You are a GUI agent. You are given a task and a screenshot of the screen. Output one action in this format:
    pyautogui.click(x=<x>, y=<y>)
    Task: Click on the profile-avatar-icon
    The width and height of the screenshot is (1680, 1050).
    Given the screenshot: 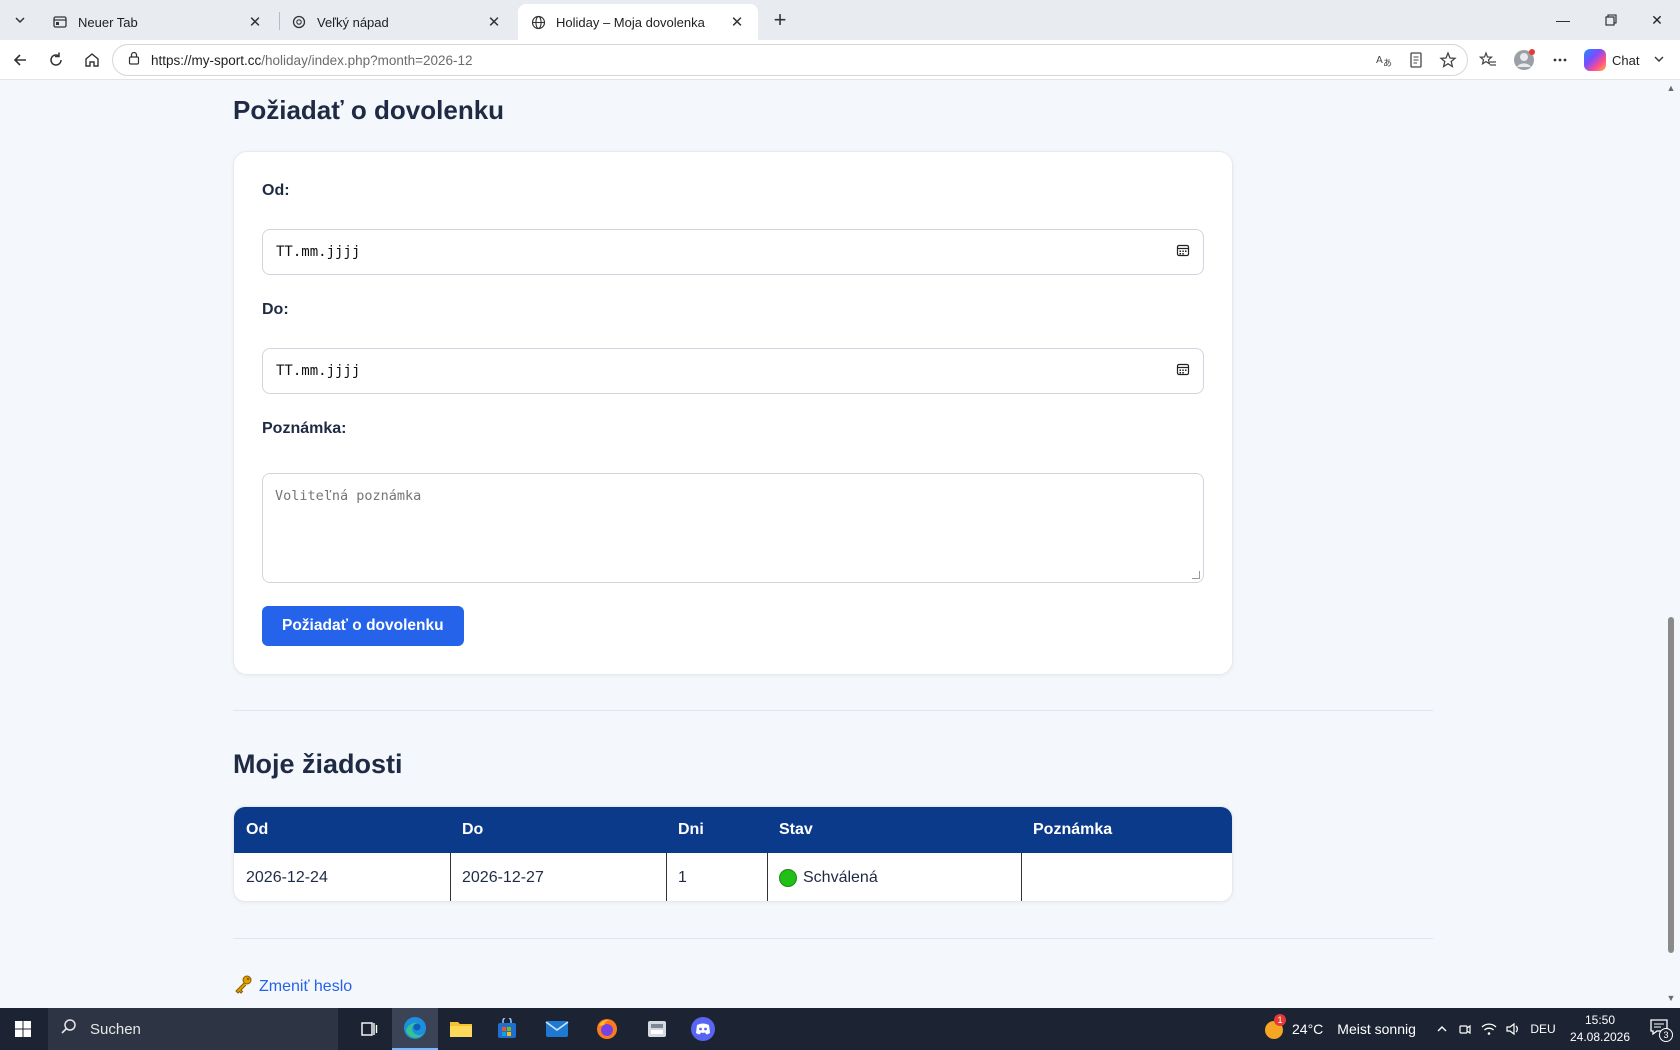 What is the action you would take?
    pyautogui.click(x=1524, y=60)
    